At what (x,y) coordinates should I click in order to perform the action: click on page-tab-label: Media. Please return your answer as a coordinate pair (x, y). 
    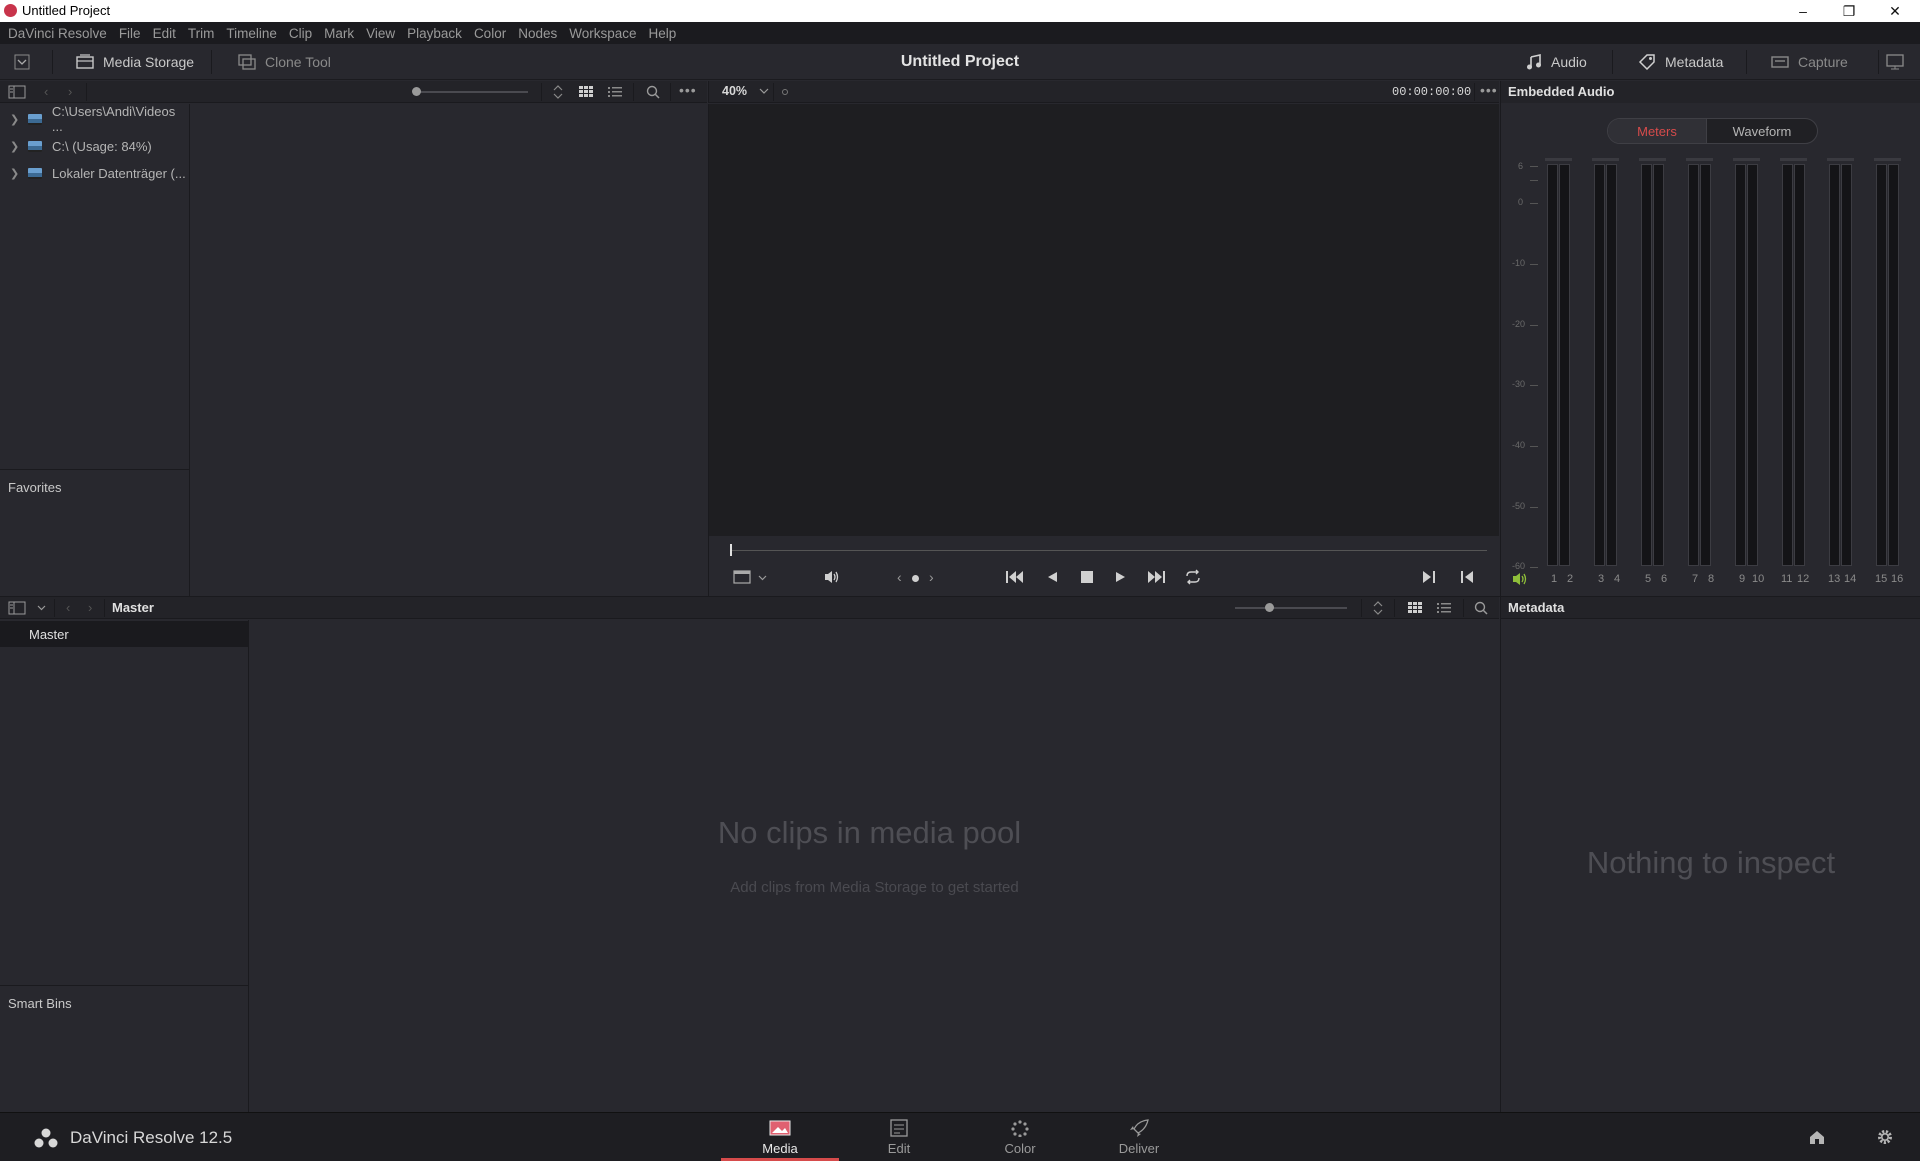
    Looking at the image, I should click on (780, 1148).